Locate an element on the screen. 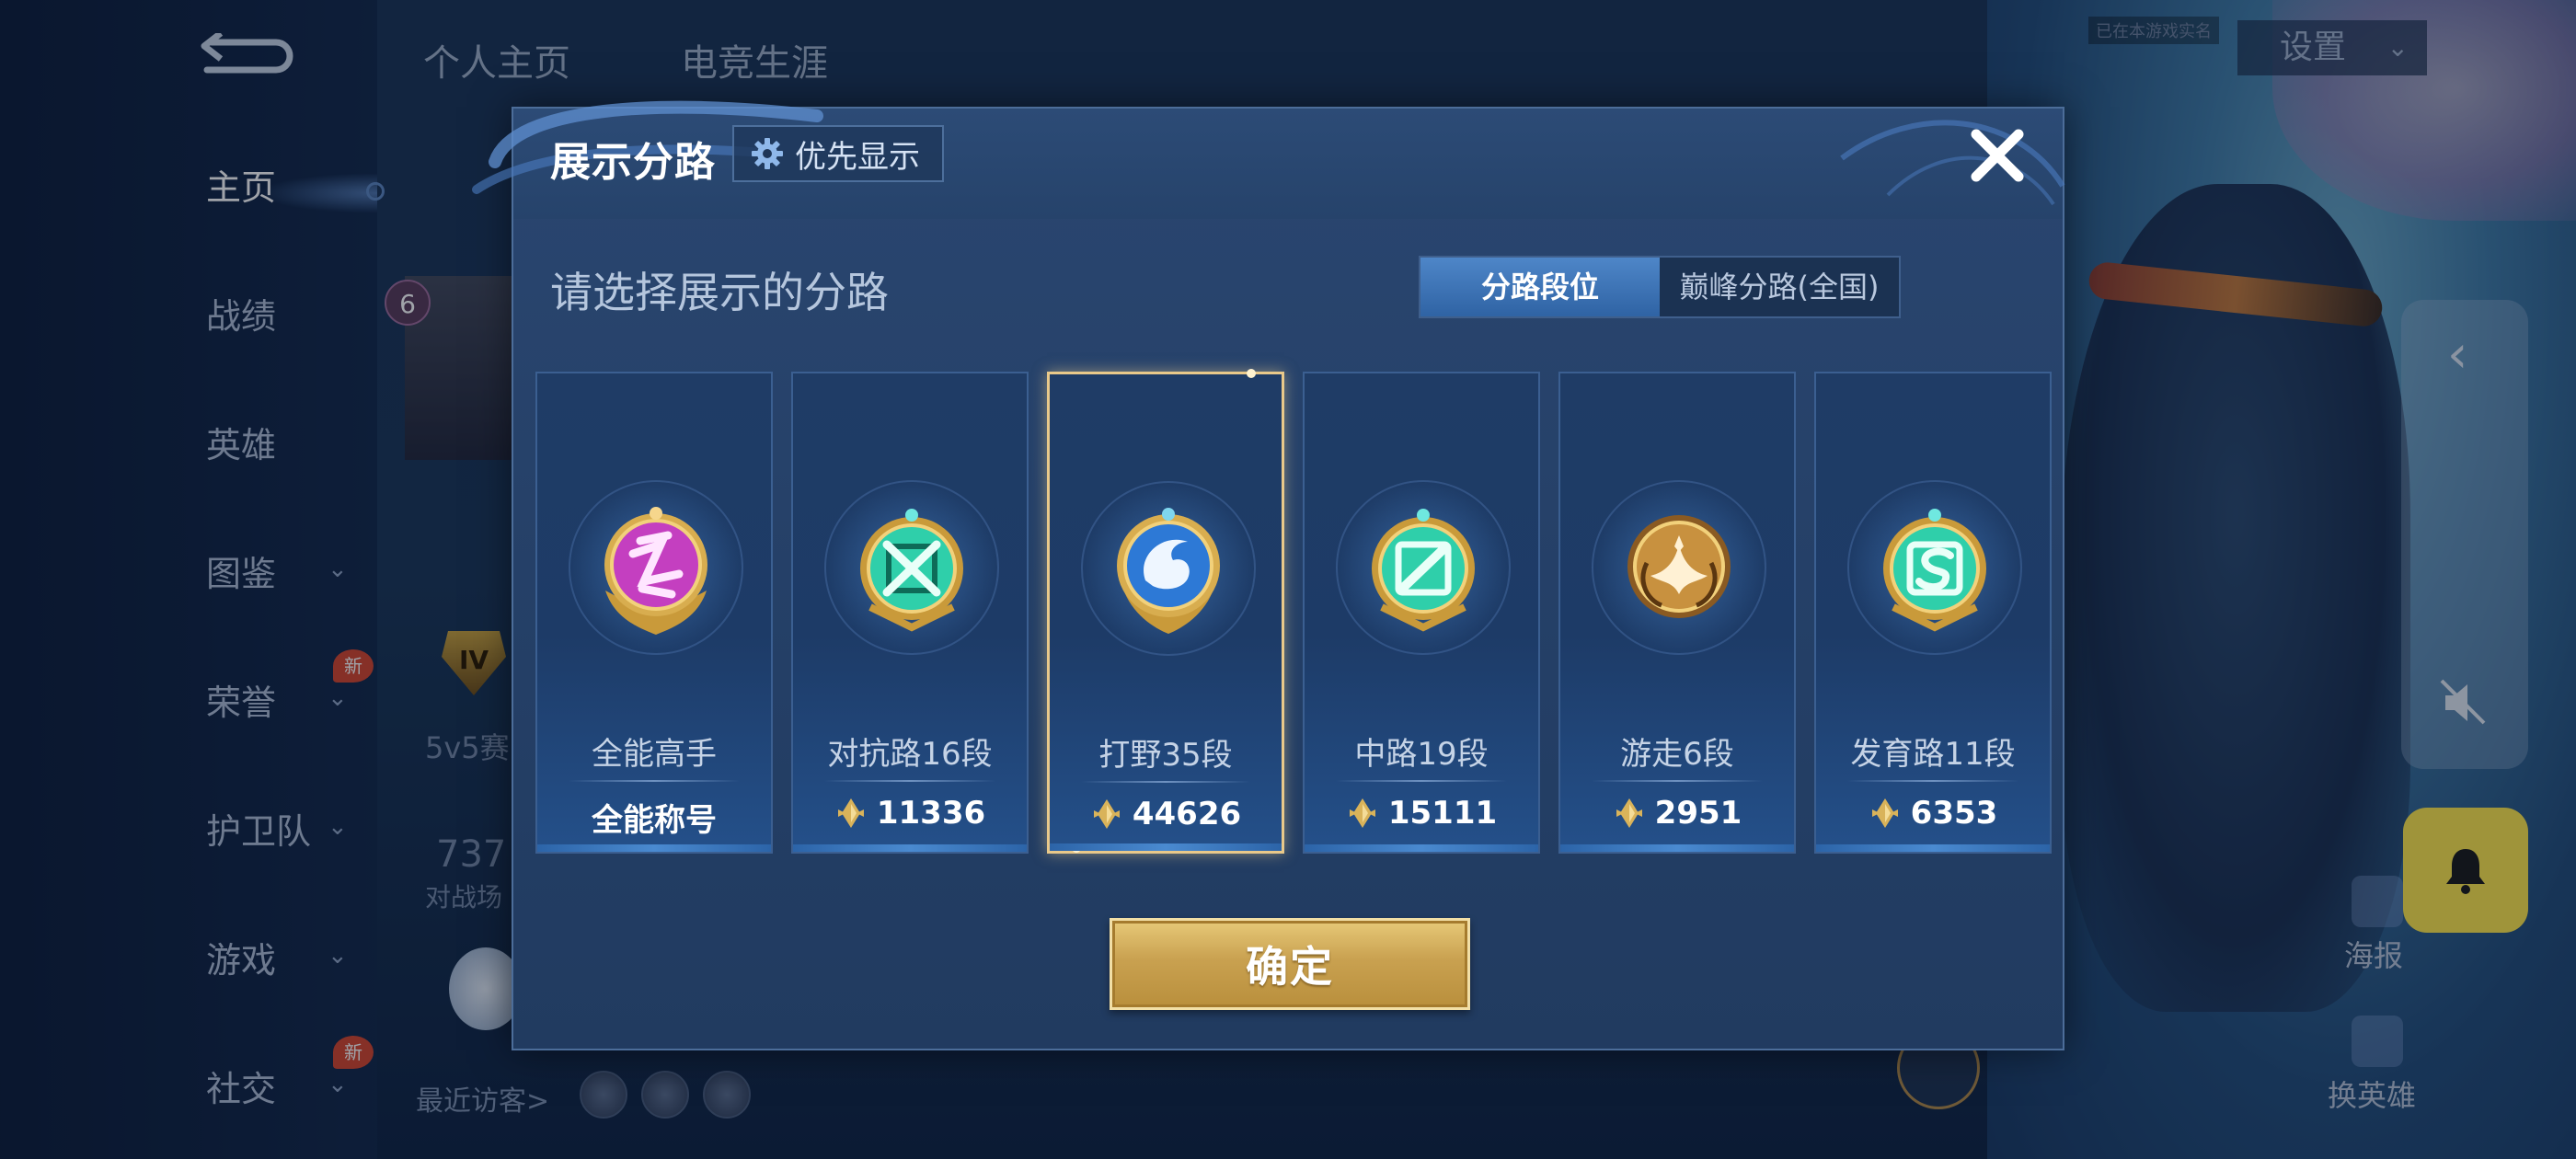 The image size is (2576, 1159). clash-lane-emblem-icon is located at coordinates (911, 570).